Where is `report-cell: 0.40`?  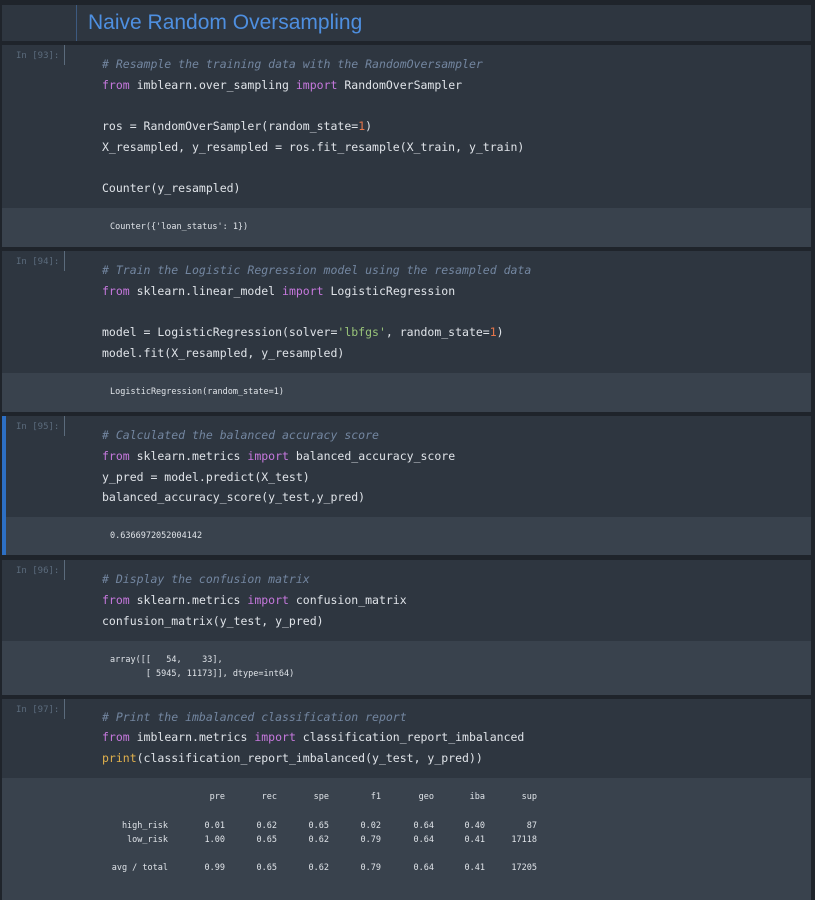
report-cell: 0.40 is located at coordinates (474, 826).